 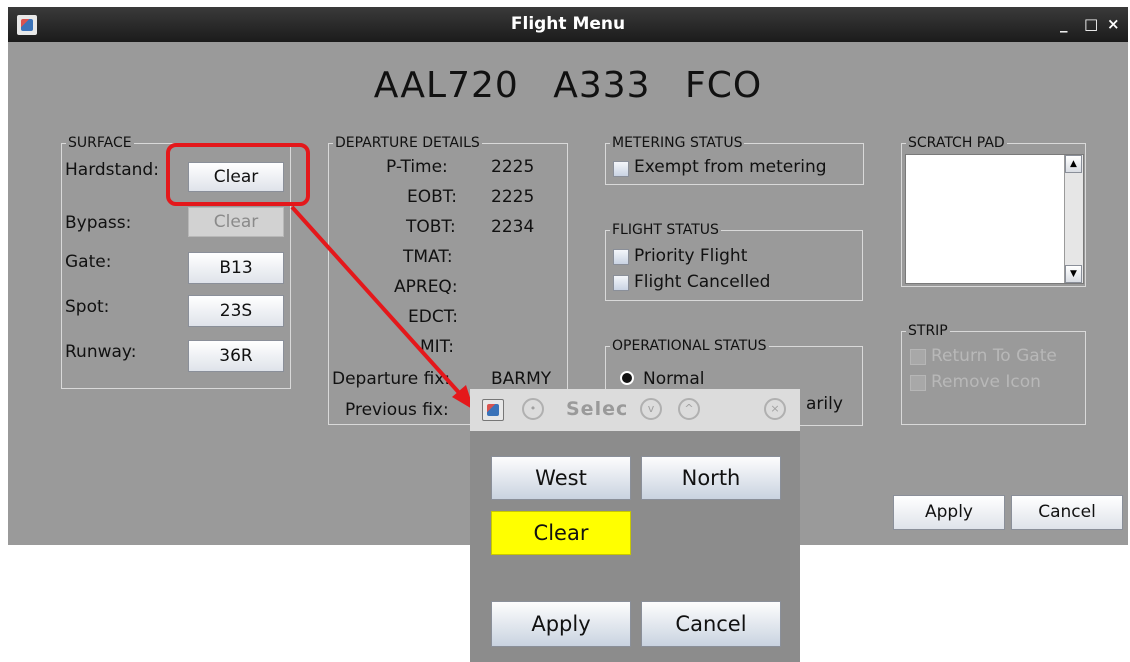 What do you see at coordinates (561, 478) in the screenshot?
I see `west-button: West` at bounding box center [561, 478].